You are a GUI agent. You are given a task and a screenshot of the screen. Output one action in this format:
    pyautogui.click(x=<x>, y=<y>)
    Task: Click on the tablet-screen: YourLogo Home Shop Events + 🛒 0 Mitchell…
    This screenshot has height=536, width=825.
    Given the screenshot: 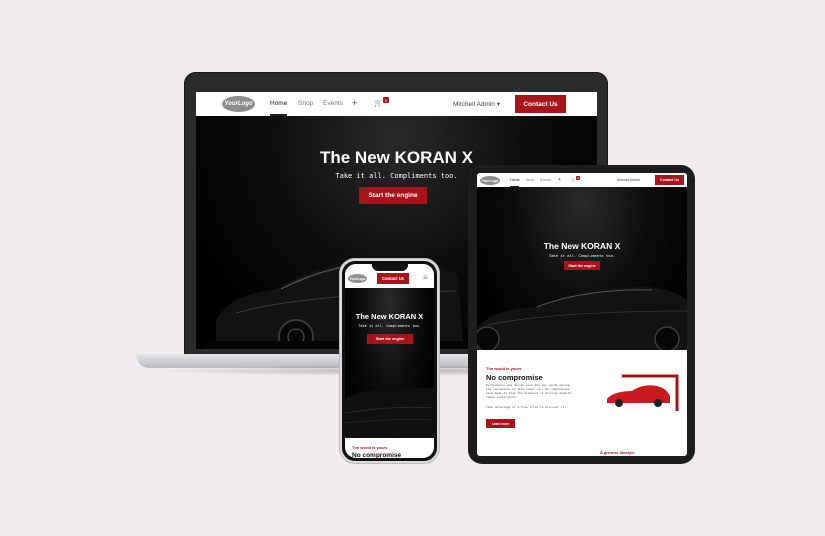 What is the action you would take?
    pyautogui.click(x=582, y=314)
    